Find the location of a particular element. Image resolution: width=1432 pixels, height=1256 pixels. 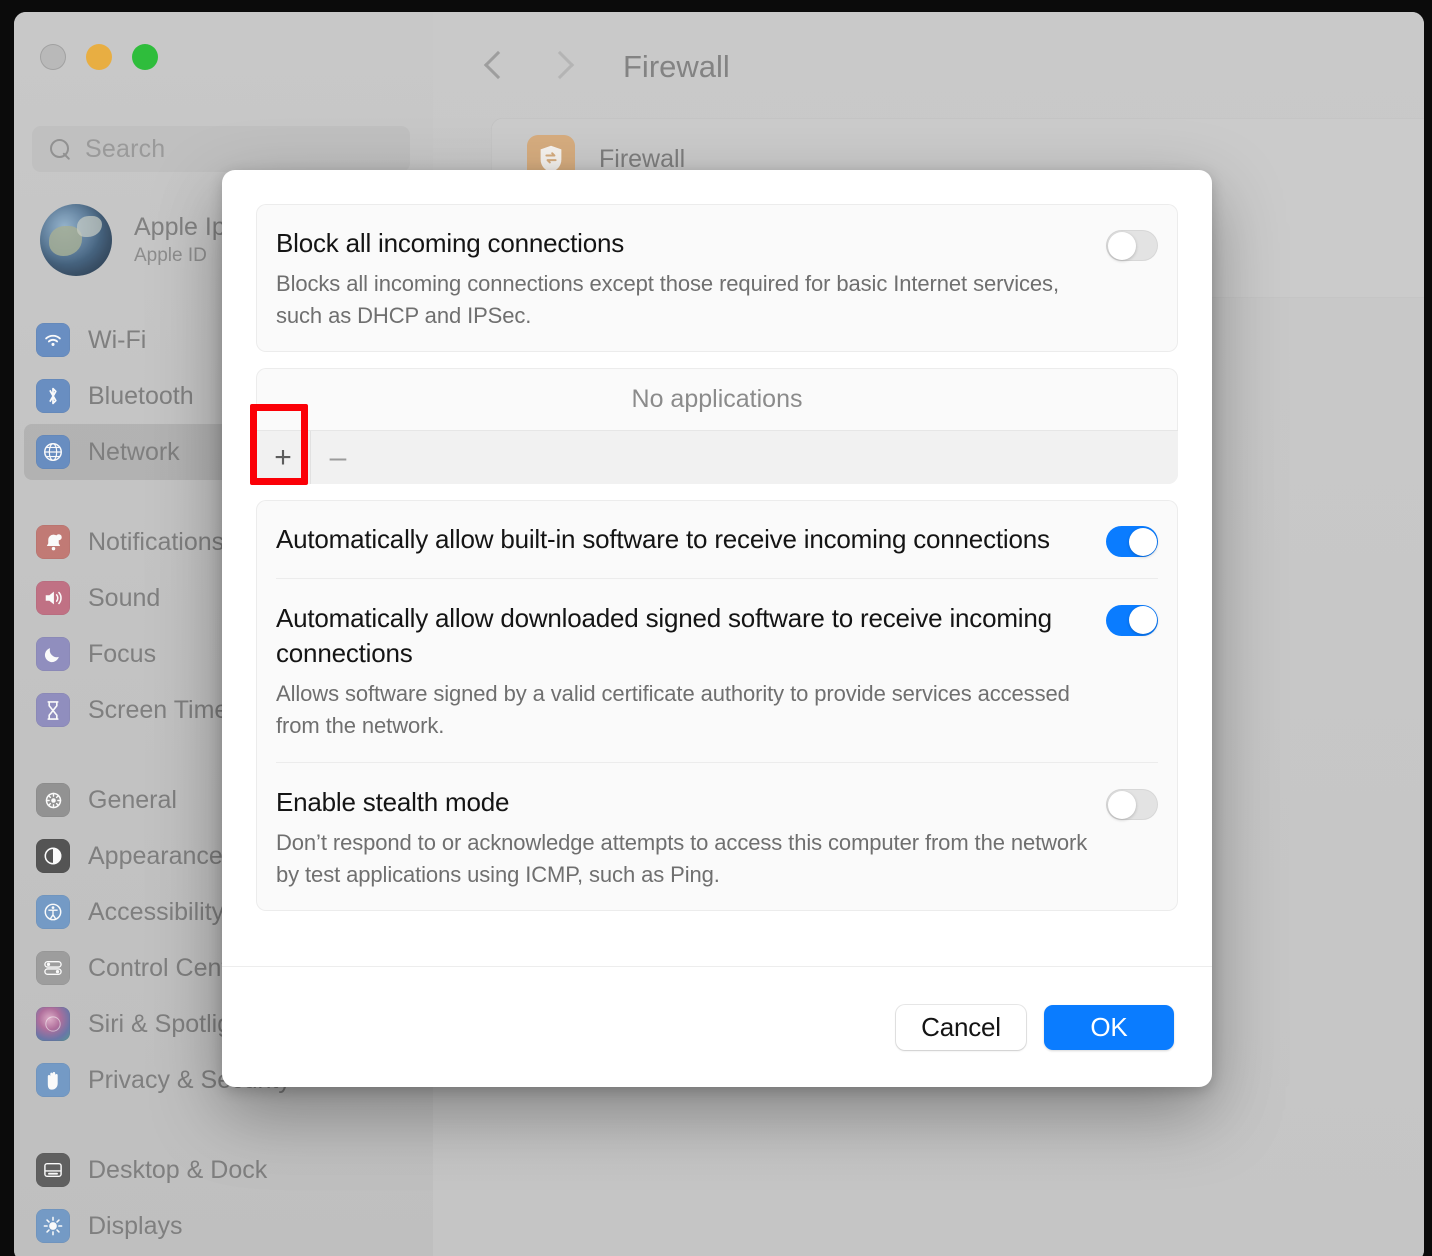

sidebar-item-label: General is located at coordinates (132, 799).